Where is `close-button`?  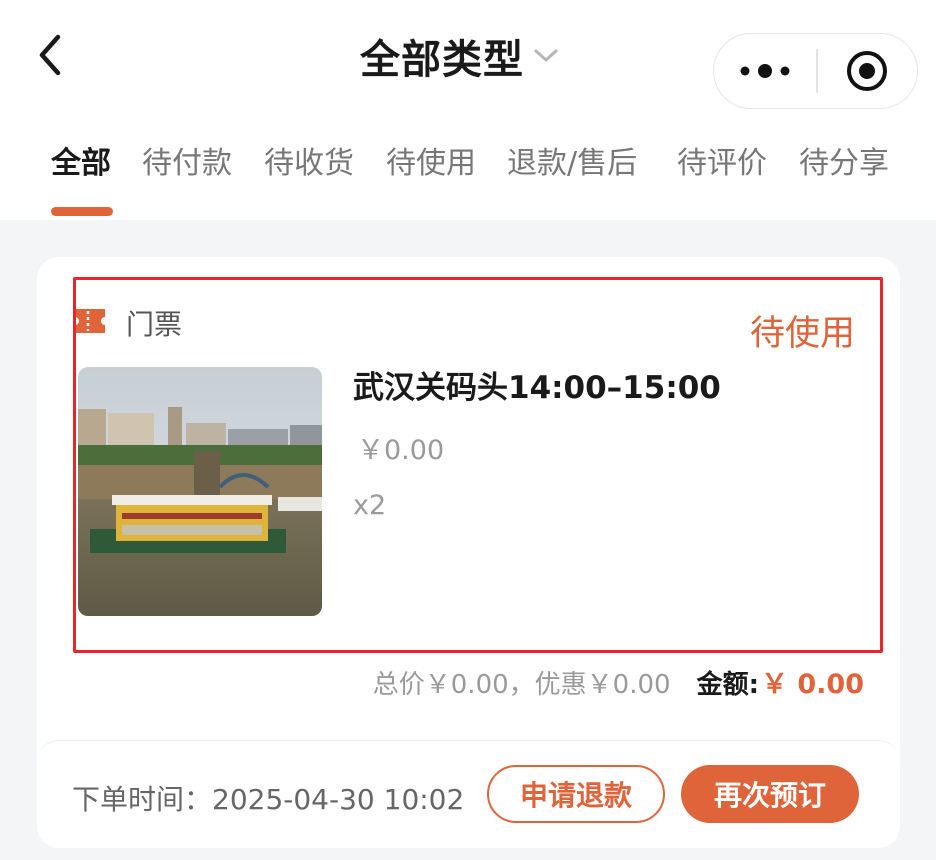
close-button is located at coordinates (868, 71).